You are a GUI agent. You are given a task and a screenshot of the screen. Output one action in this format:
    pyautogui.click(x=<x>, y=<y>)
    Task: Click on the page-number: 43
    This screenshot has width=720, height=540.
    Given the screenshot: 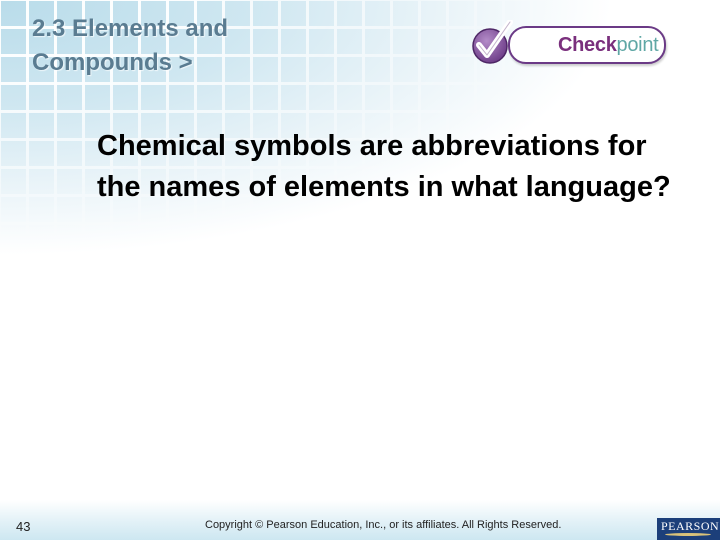 What is the action you would take?
    pyautogui.click(x=23, y=526)
    